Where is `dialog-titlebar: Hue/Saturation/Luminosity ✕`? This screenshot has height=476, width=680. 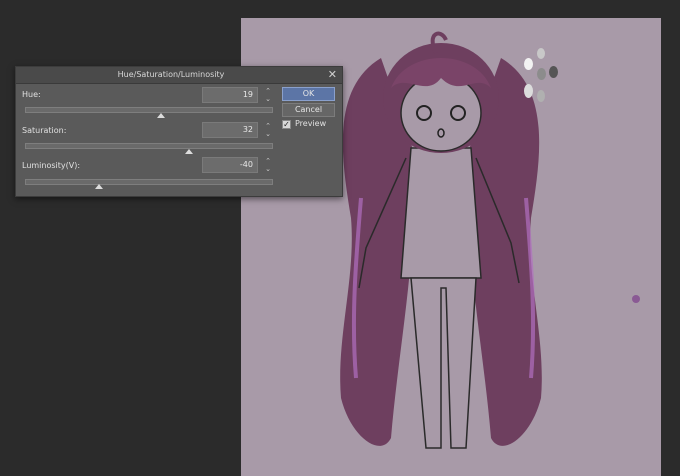 dialog-titlebar: Hue/Saturation/Luminosity ✕ is located at coordinates (179, 75).